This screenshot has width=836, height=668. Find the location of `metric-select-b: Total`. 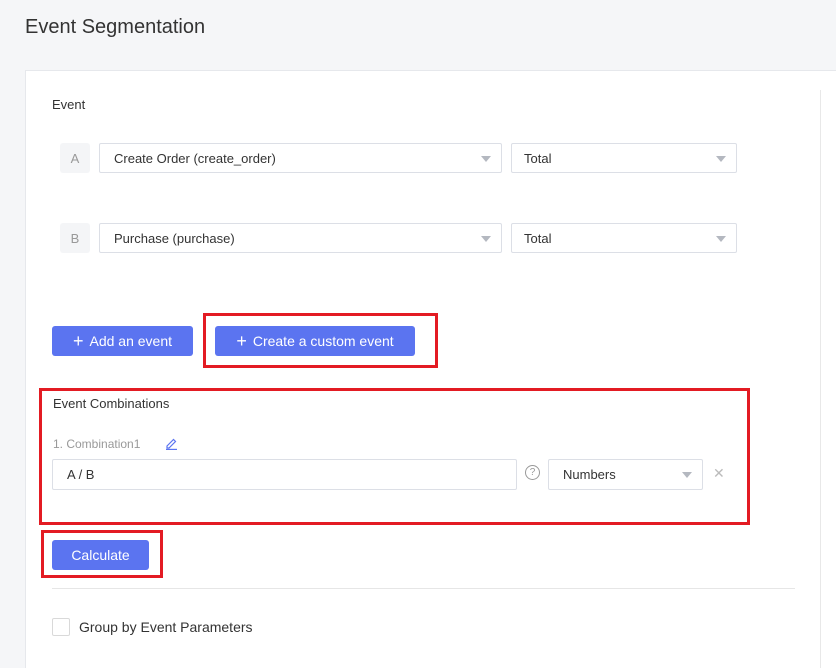

metric-select-b: Total is located at coordinates (624, 238).